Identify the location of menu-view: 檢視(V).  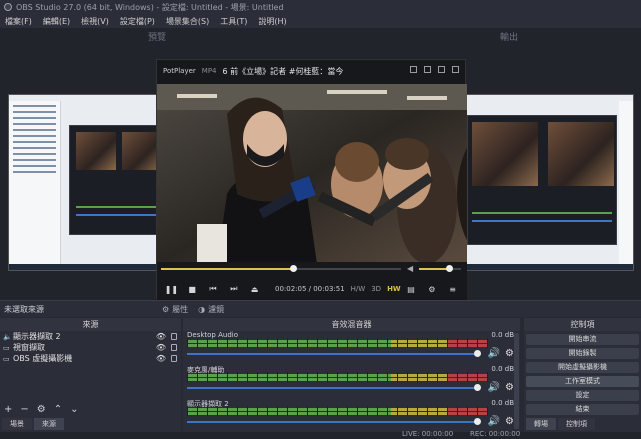
(95, 21).